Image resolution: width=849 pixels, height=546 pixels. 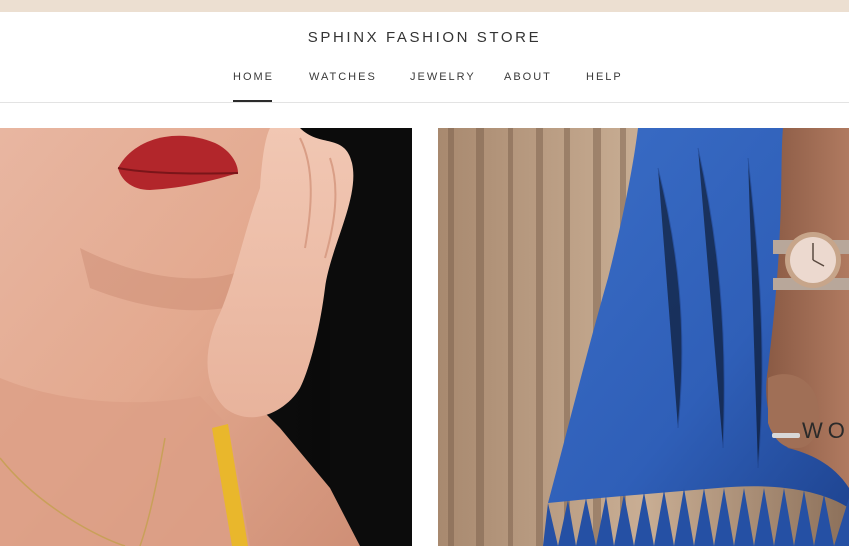 What do you see at coordinates (343, 87) in the screenshot?
I see `nav-item-watches: WATCHES` at bounding box center [343, 87].